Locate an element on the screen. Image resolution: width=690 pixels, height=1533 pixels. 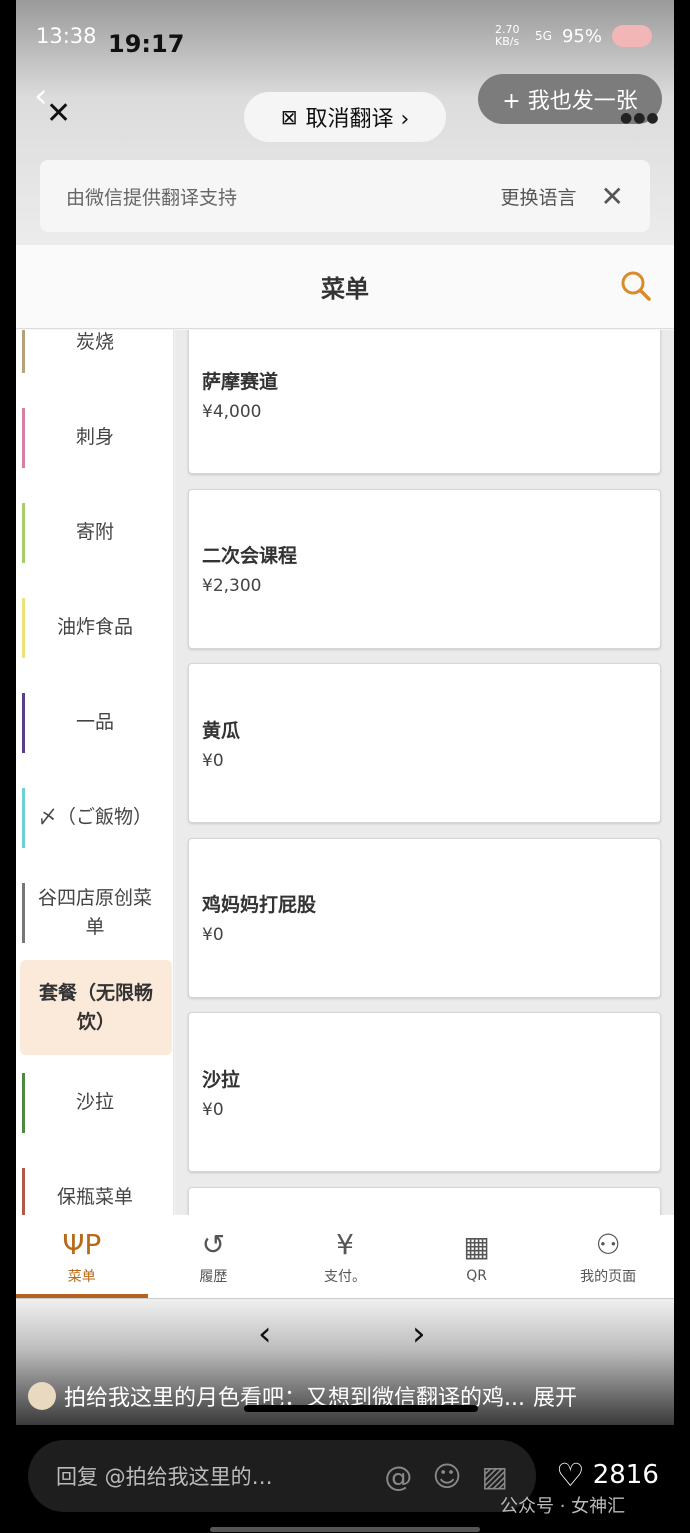
translation-banner: 由微信提供翻译支持 更换语言 ✕ is located at coordinates (345, 196).